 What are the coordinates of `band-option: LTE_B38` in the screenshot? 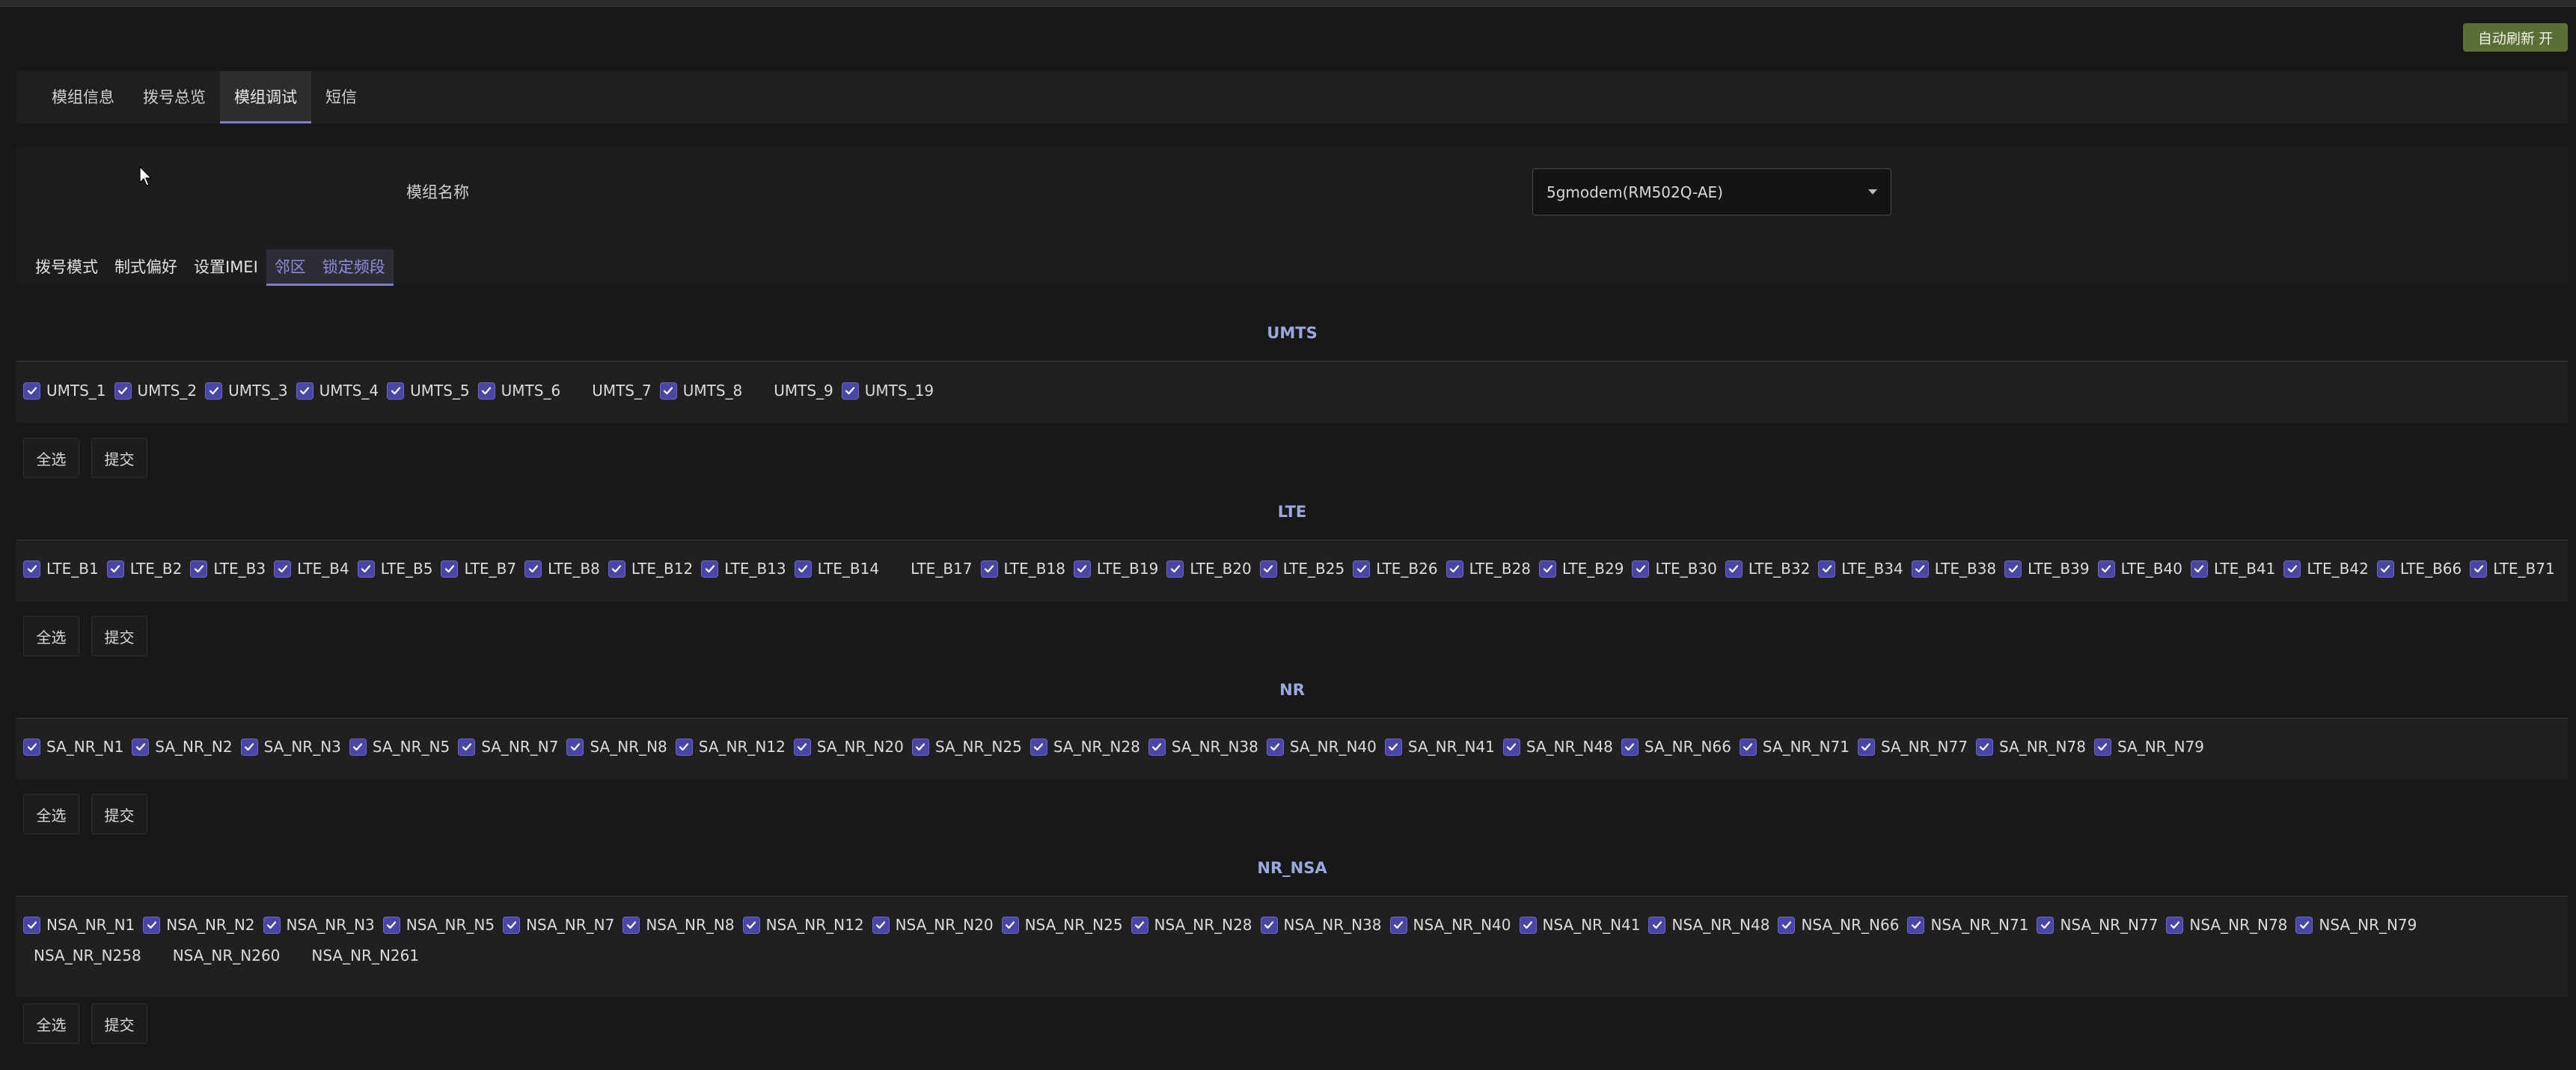 It's located at (1954, 569).